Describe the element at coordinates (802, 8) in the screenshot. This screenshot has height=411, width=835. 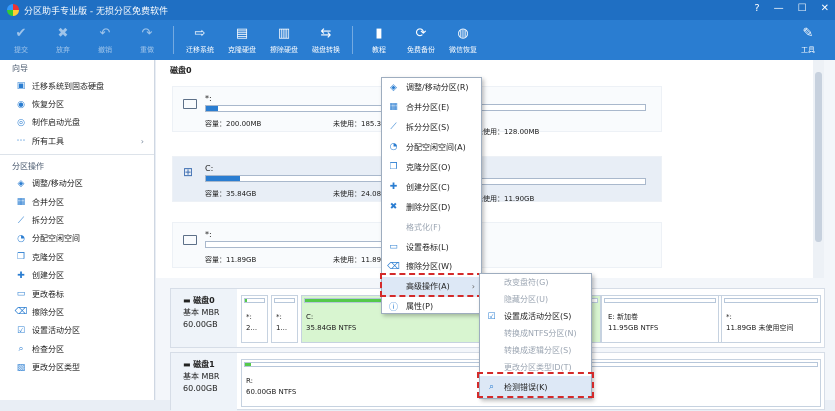
I see `maximize-icon: ☐` at that location.